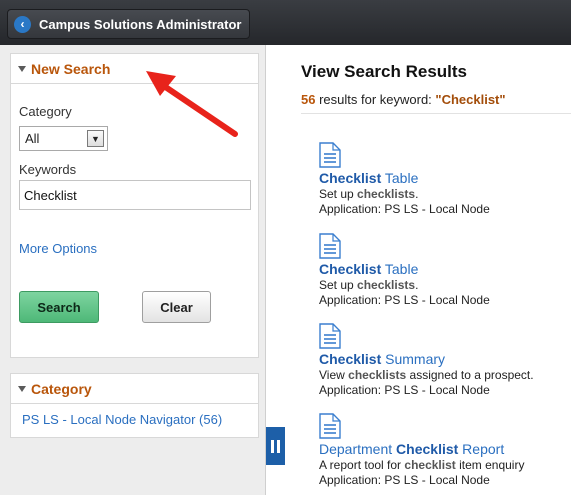 The height and width of the screenshot is (495, 571). What do you see at coordinates (413, 359) in the screenshot?
I see `result-title-rest: Summary` at bounding box center [413, 359].